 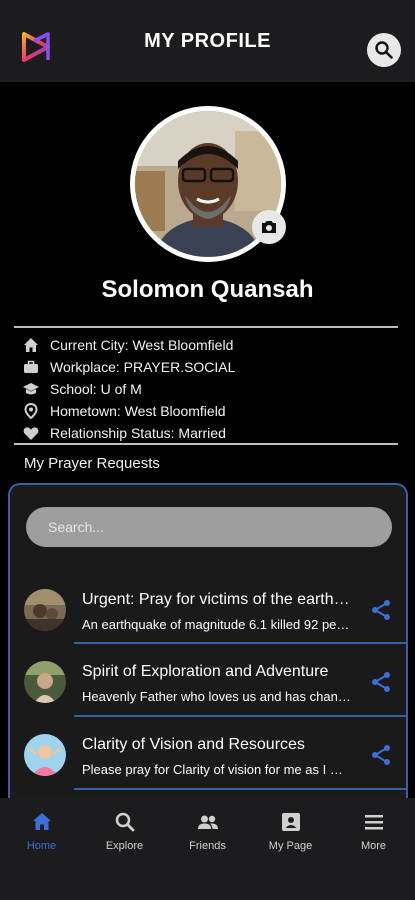 What do you see at coordinates (193, 744) in the screenshot?
I see `request-title: Clarity of Vision and Resources` at bounding box center [193, 744].